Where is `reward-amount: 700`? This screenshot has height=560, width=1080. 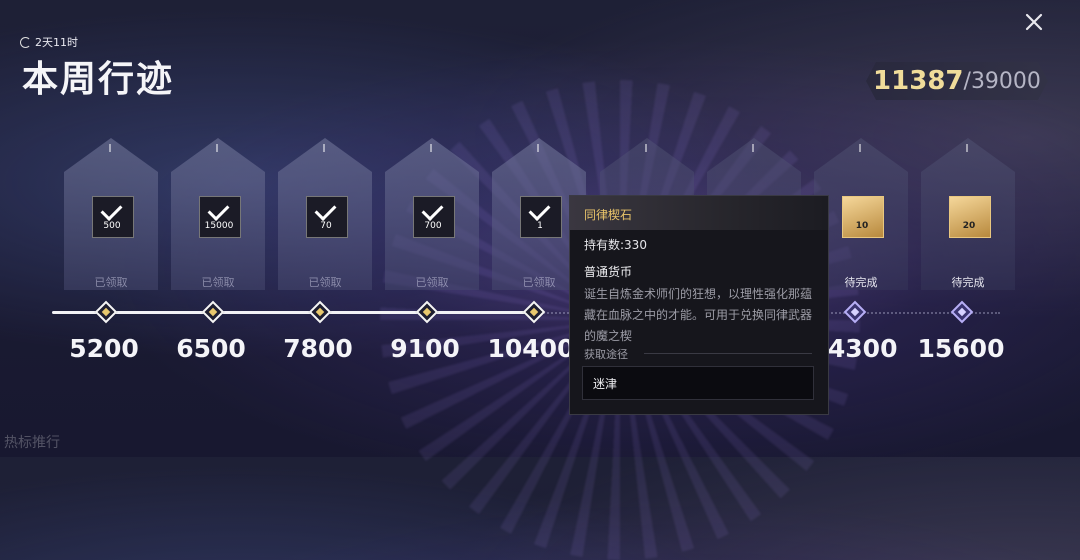
reward-amount: 700 is located at coordinates (433, 226).